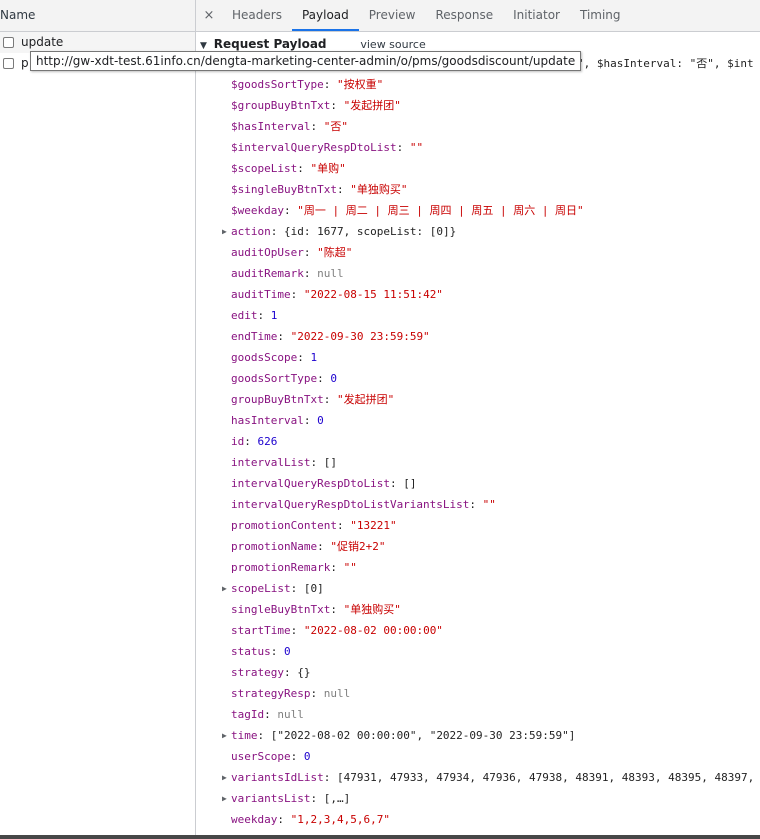 The height and width of the screenshot is (839, 760). What do you see at coordinates (328, 168) in the screenshot?
I see `payload-value: "单购"` at bounding box center [328, 168].